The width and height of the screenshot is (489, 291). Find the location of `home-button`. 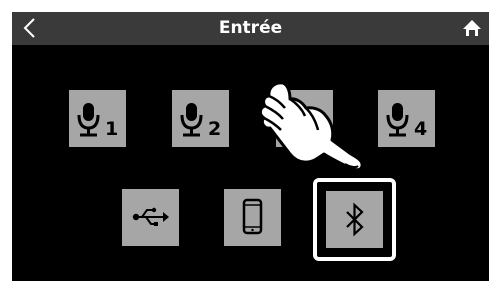

home-button is located at coordinates (472, 28).